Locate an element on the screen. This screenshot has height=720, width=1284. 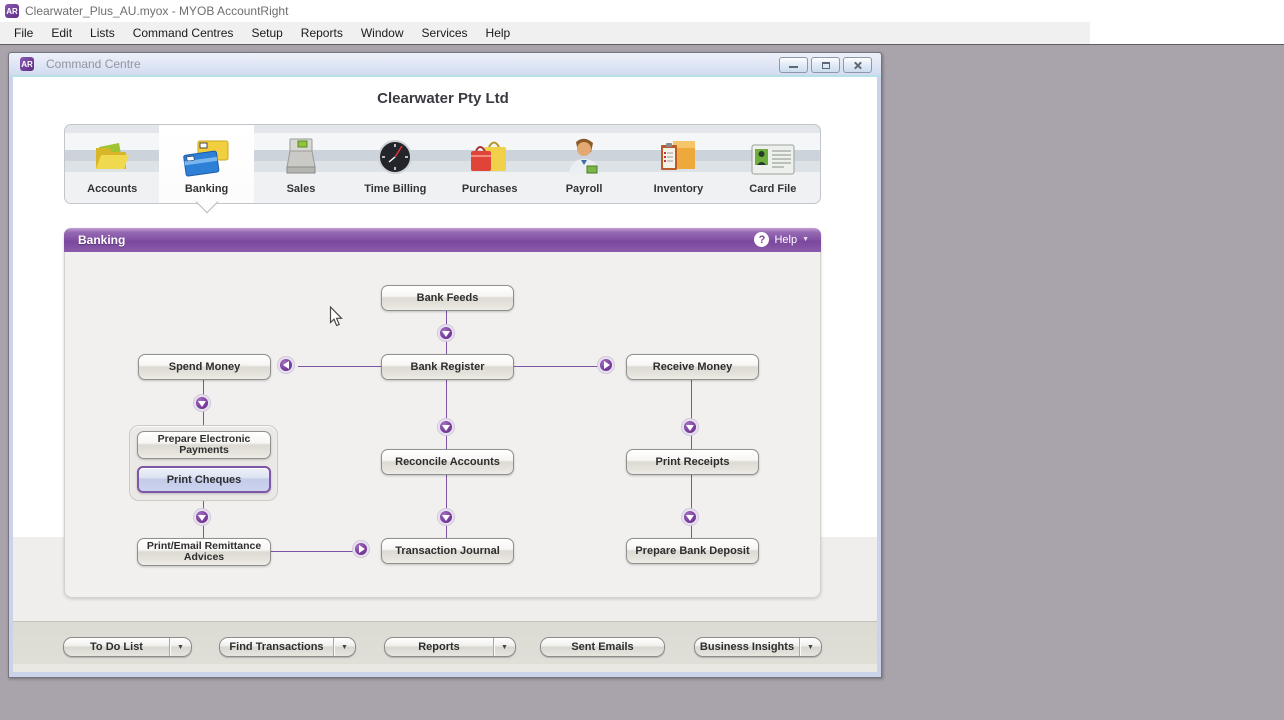
module-sales: Sales is located at coordinates (301, 164).